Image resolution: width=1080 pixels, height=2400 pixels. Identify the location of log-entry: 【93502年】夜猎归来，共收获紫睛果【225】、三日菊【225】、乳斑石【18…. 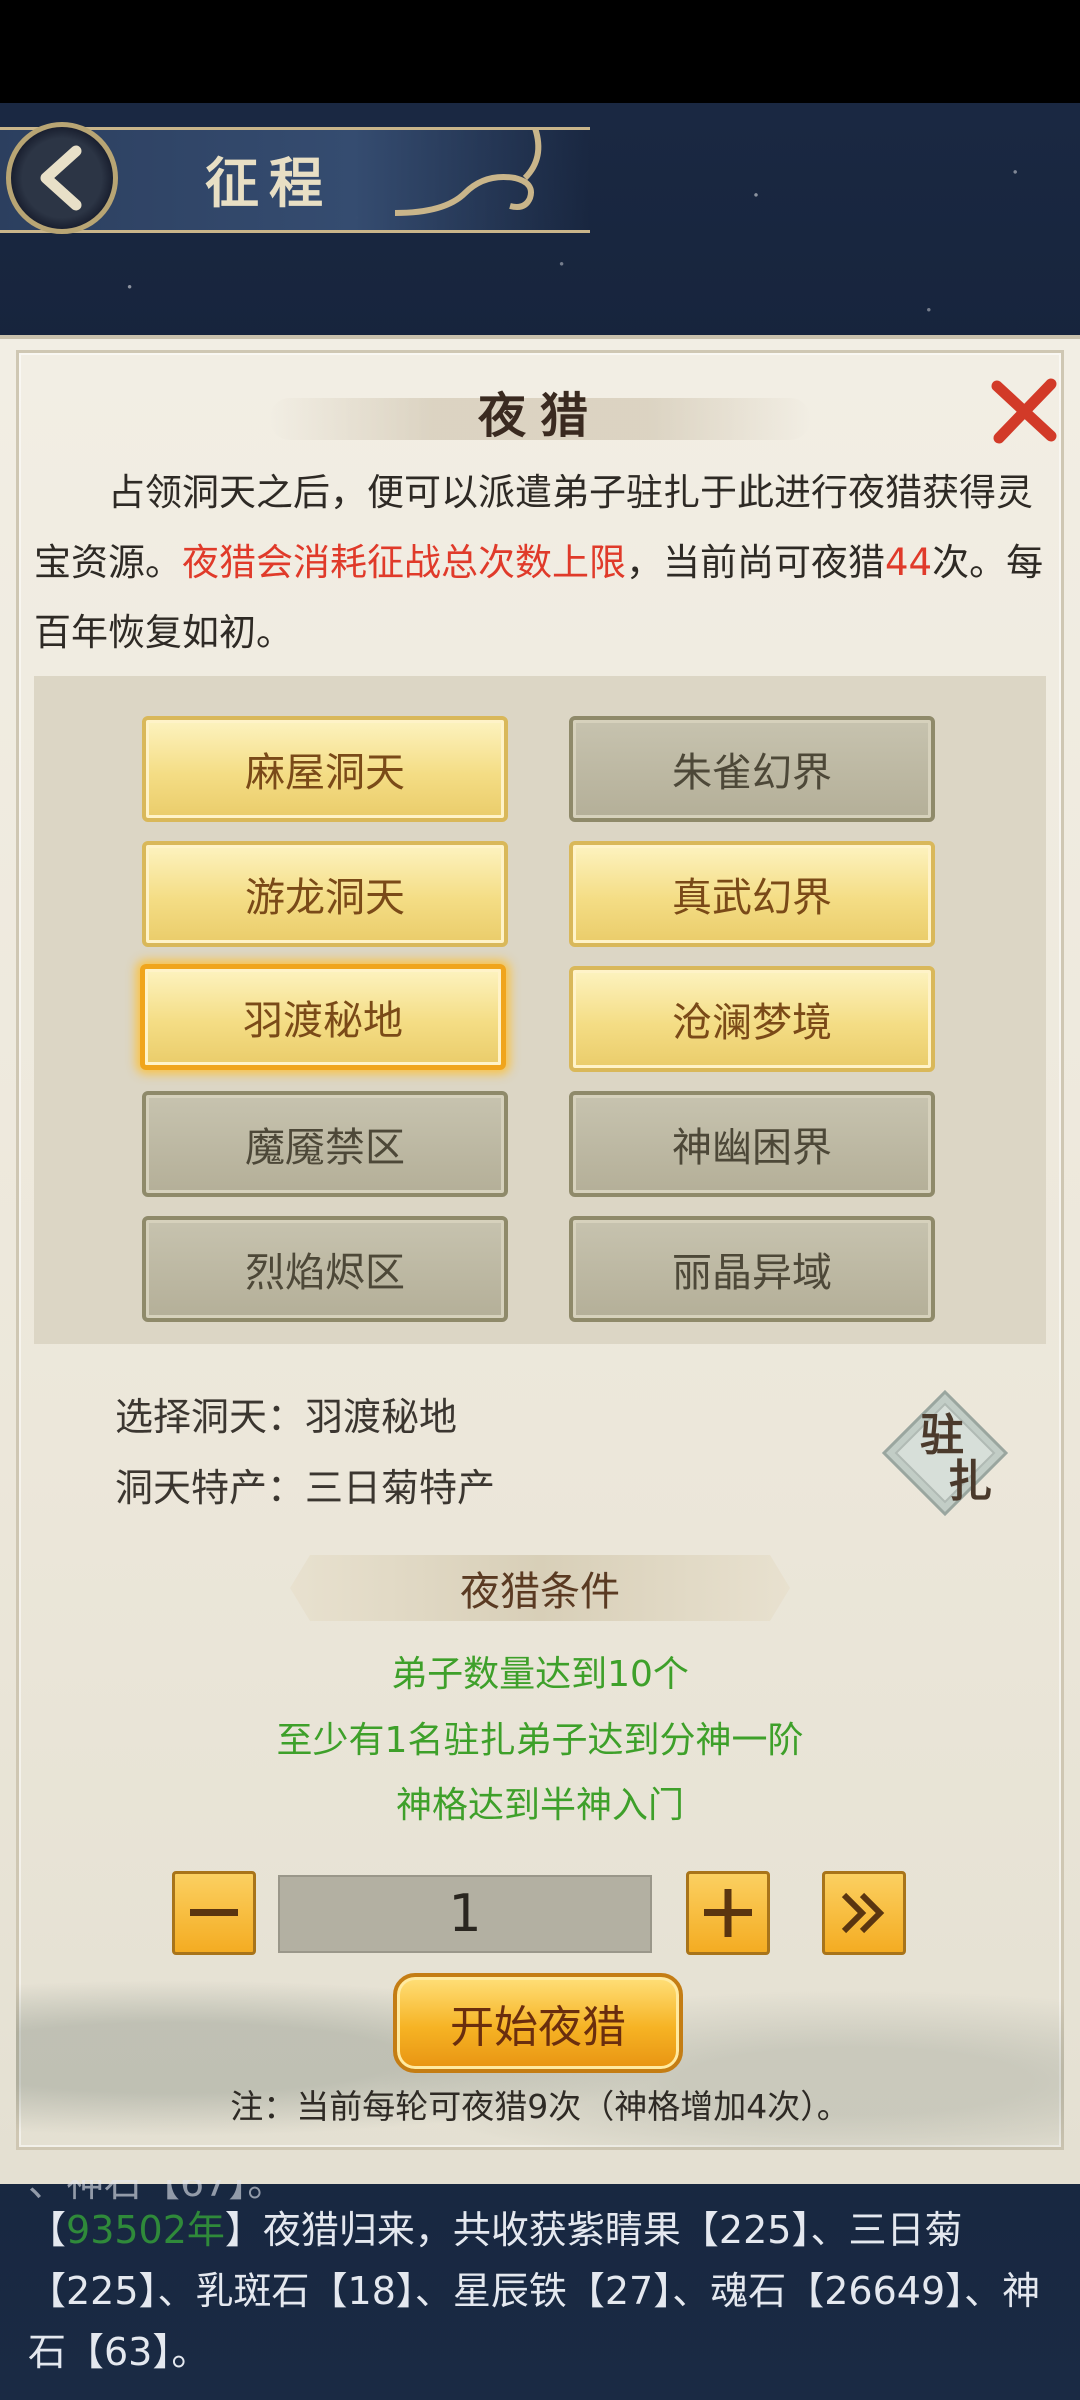
(534, 2291).